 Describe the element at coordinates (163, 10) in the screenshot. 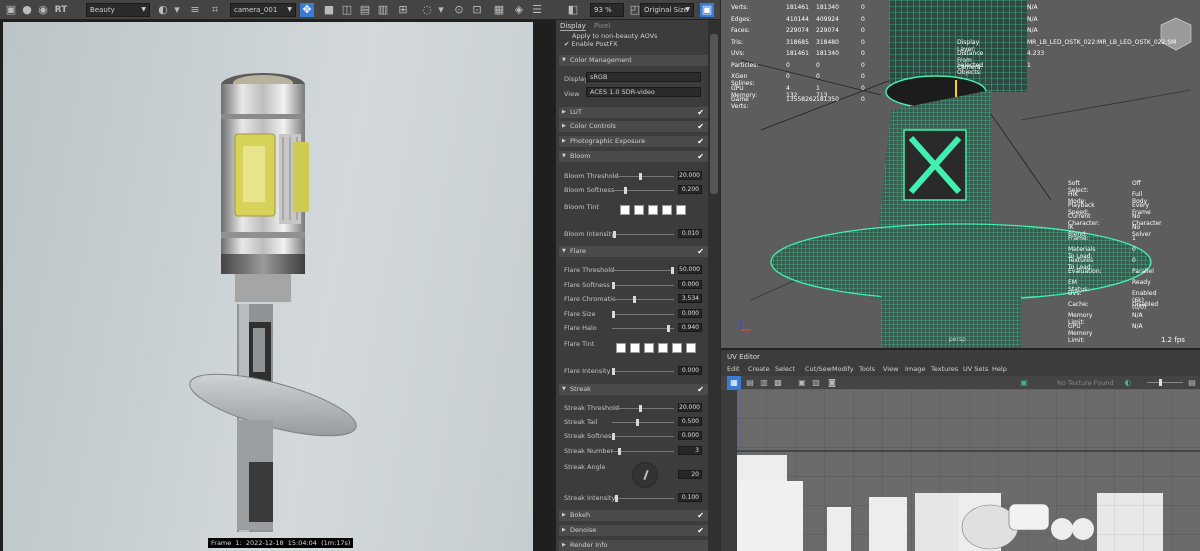

I see `aov-icon: ◐` at that location.